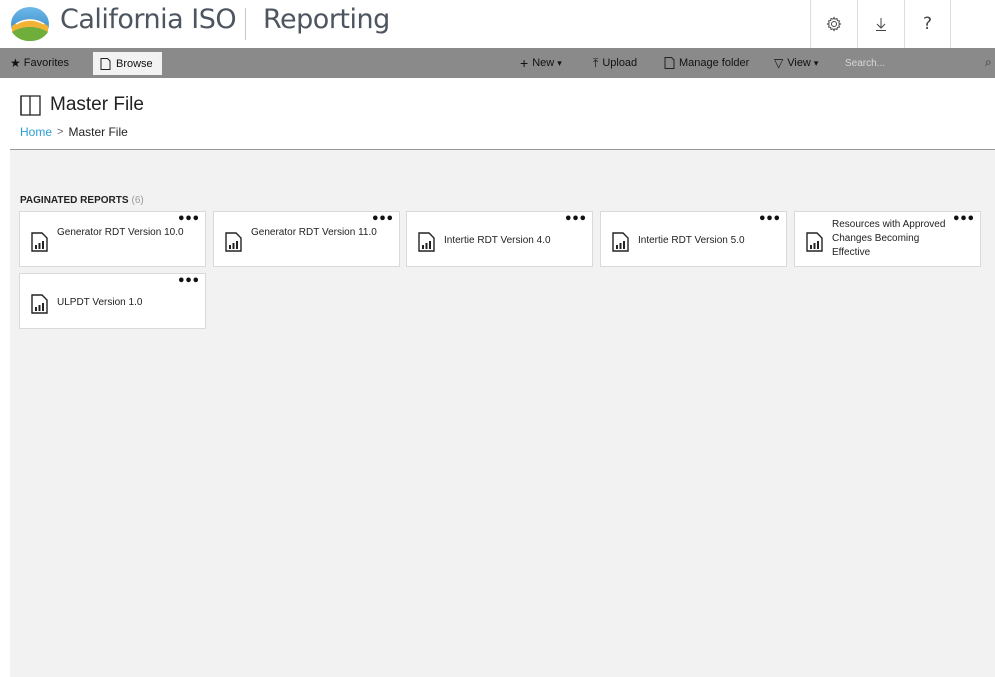  I want to click on breadcrumb-home-link: Home, so click(36, 132).